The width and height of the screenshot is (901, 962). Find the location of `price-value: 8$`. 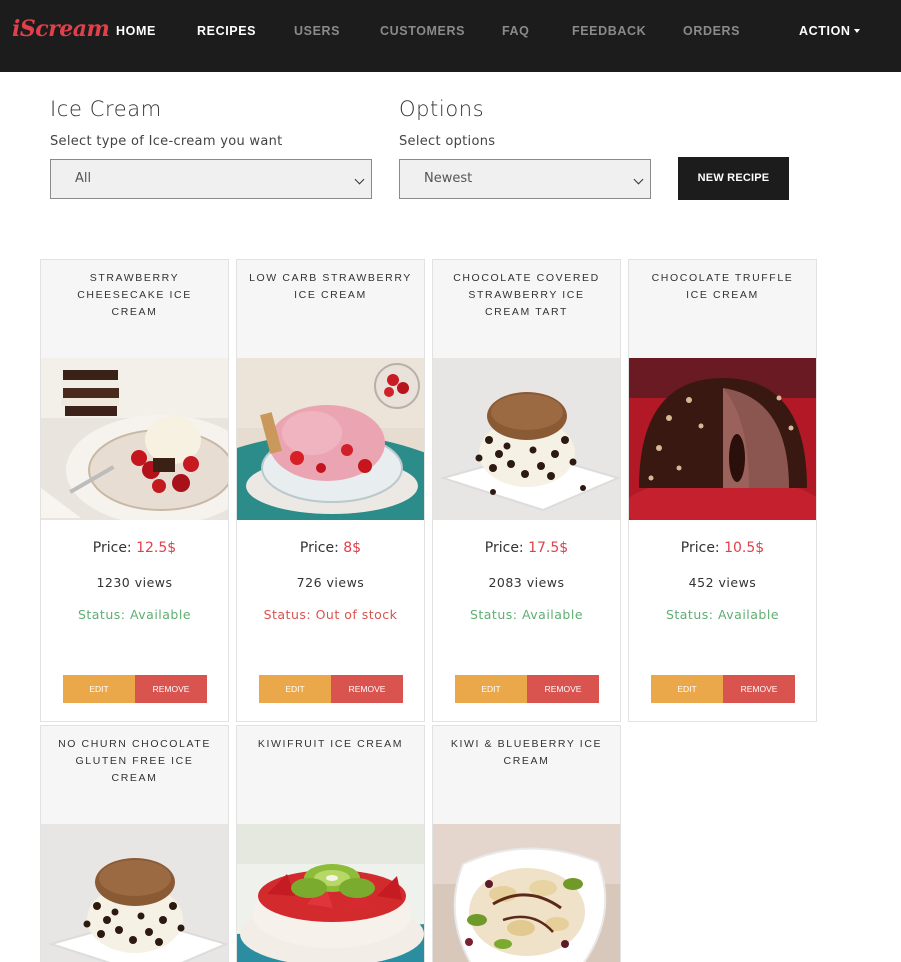

price-value: 8$ is located at coordinates (352, 548).